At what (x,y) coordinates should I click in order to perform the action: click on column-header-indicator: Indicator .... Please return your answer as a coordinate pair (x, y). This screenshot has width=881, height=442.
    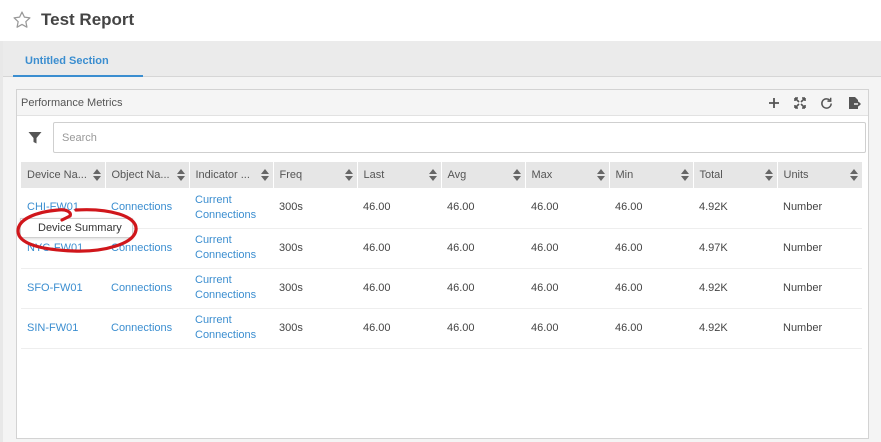
    Looking at the image, I should click on (231, 175).